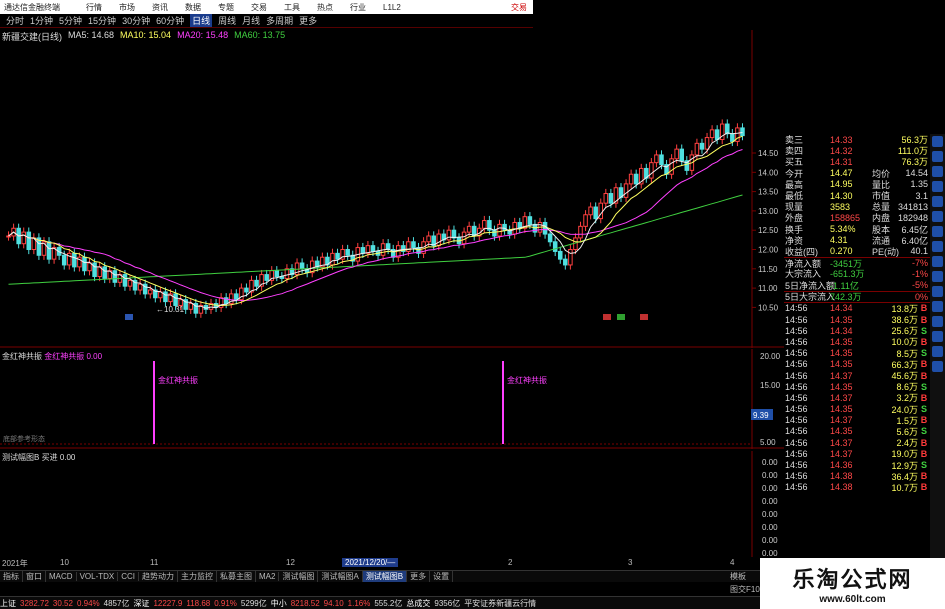 The height and width of the screenshot is (609, 945). What do you see at coordinates (500, 603) in the screenshot?
I see `news-ticker: 平安证券新疆云行情` at bounding box center [500, 603].